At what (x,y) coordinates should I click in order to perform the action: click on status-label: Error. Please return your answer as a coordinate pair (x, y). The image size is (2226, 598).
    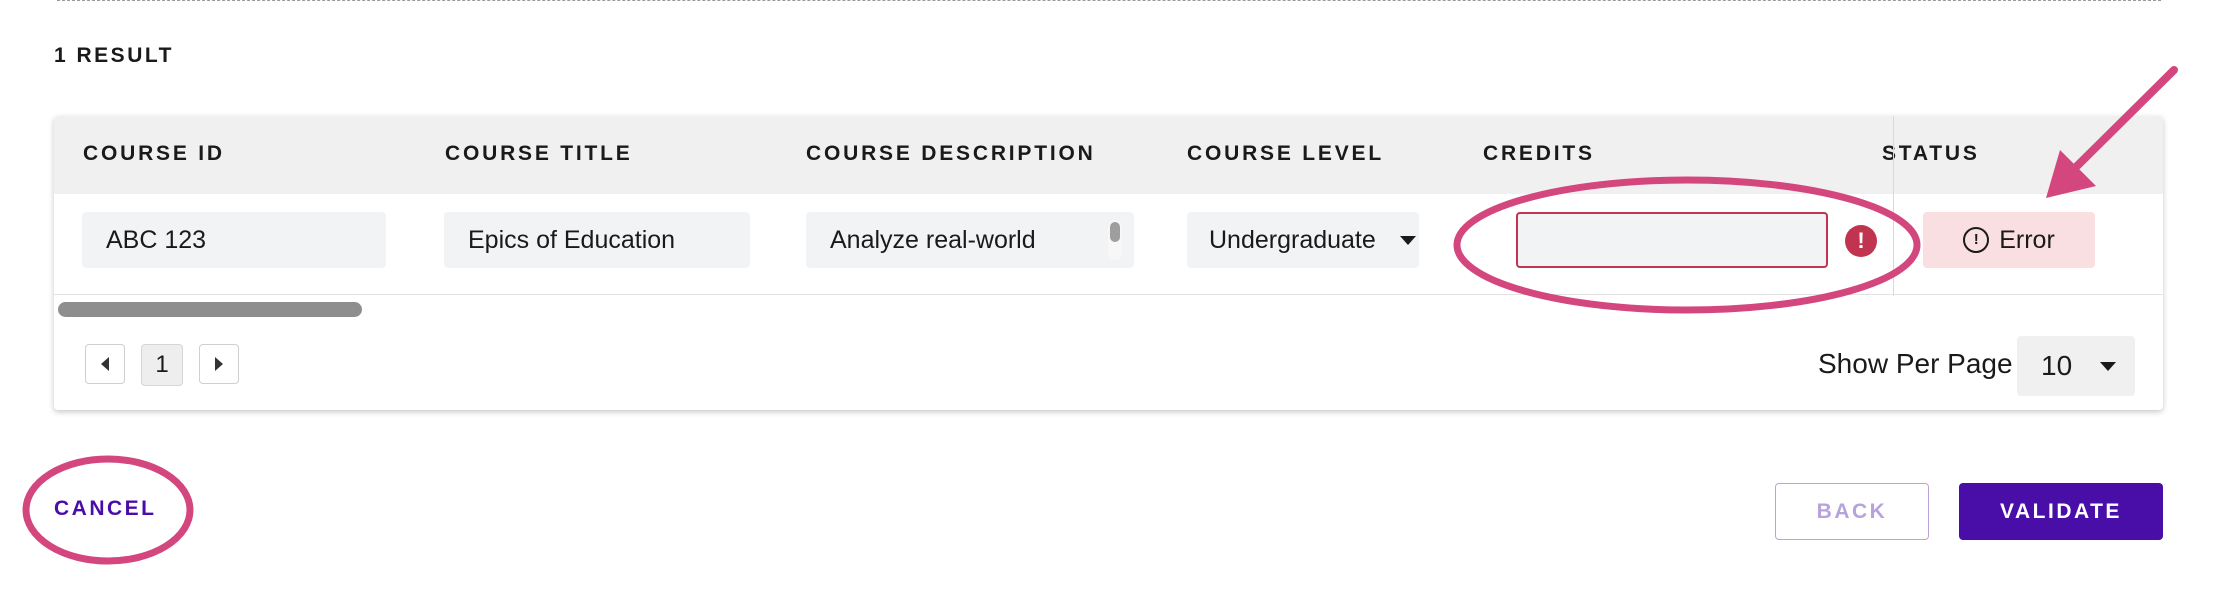
    Looking at the image, I should click on (2027, 239).